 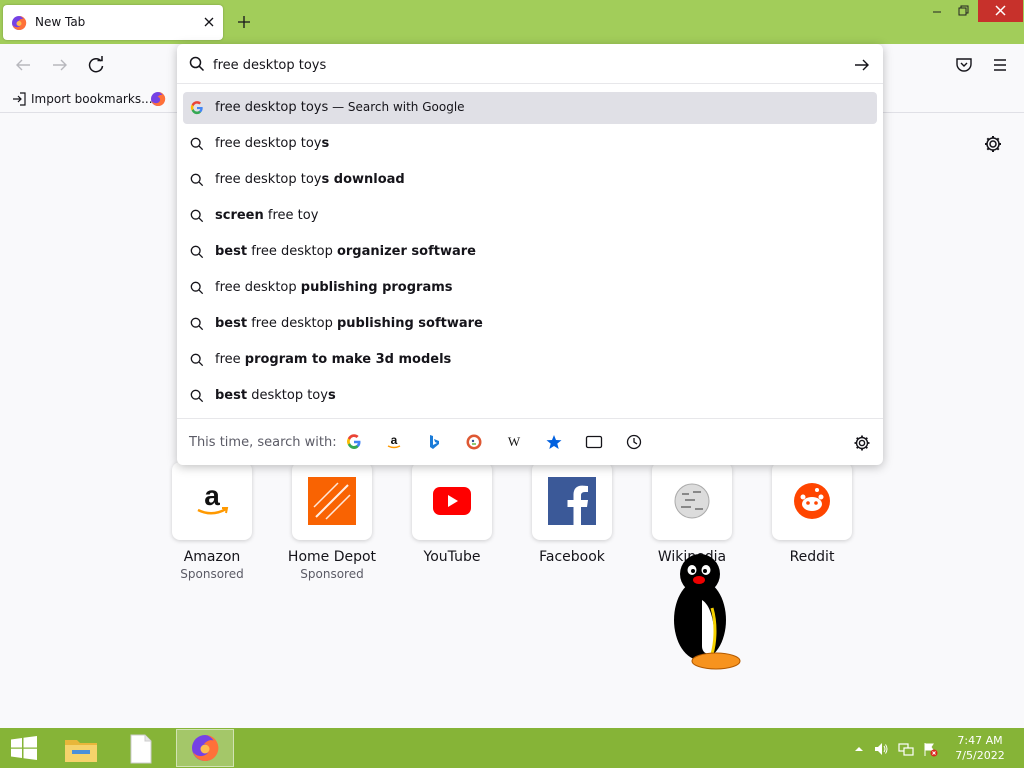 What do you see at coordinates (963, 11) in the screenshot?
I see `restore-icon` at bounding box center [963, 11].